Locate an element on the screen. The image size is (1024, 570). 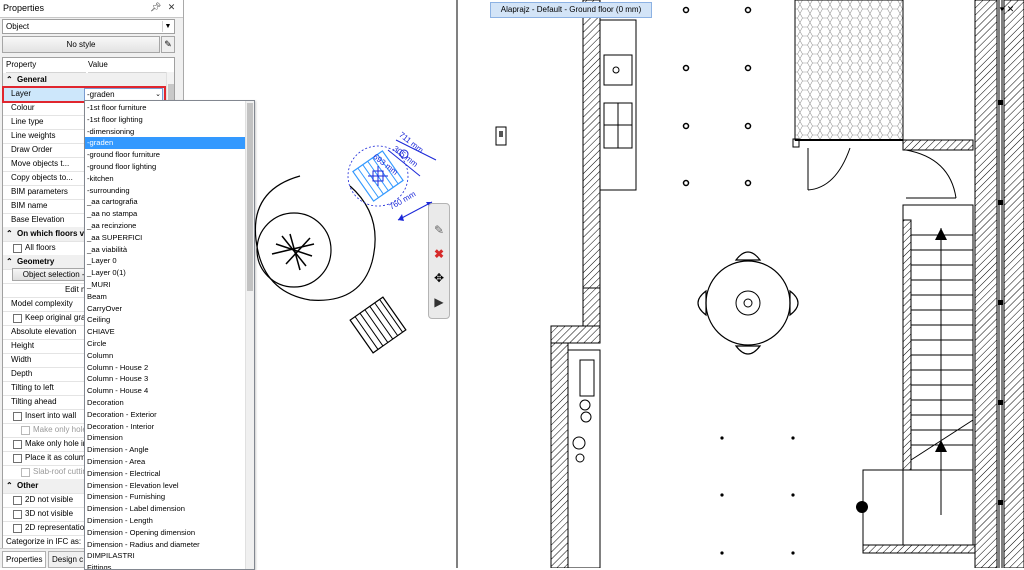
delete-icon: ✖ is located at coordinates (439, 254).